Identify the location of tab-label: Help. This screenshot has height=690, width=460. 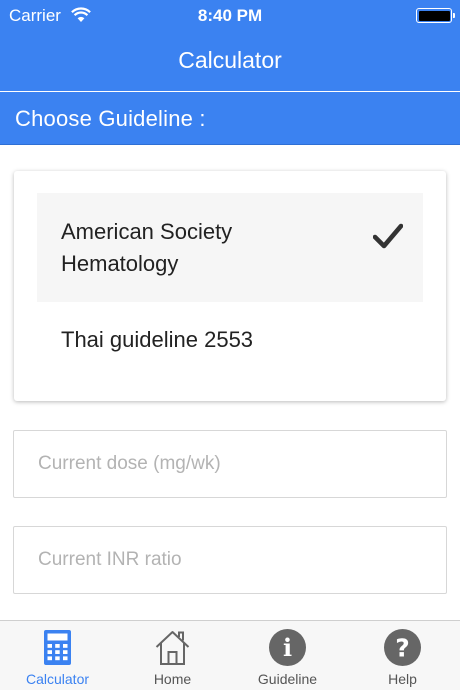
(402, 679).